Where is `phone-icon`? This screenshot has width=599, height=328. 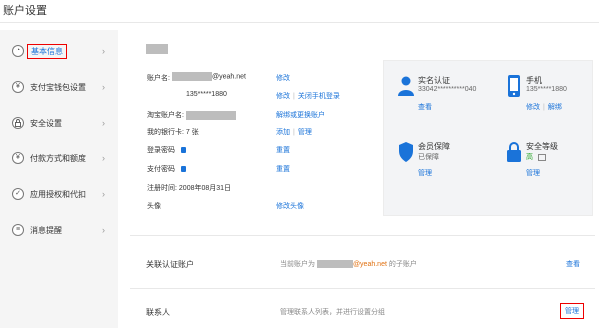 phone-icon is located at coordinates (514, 86).